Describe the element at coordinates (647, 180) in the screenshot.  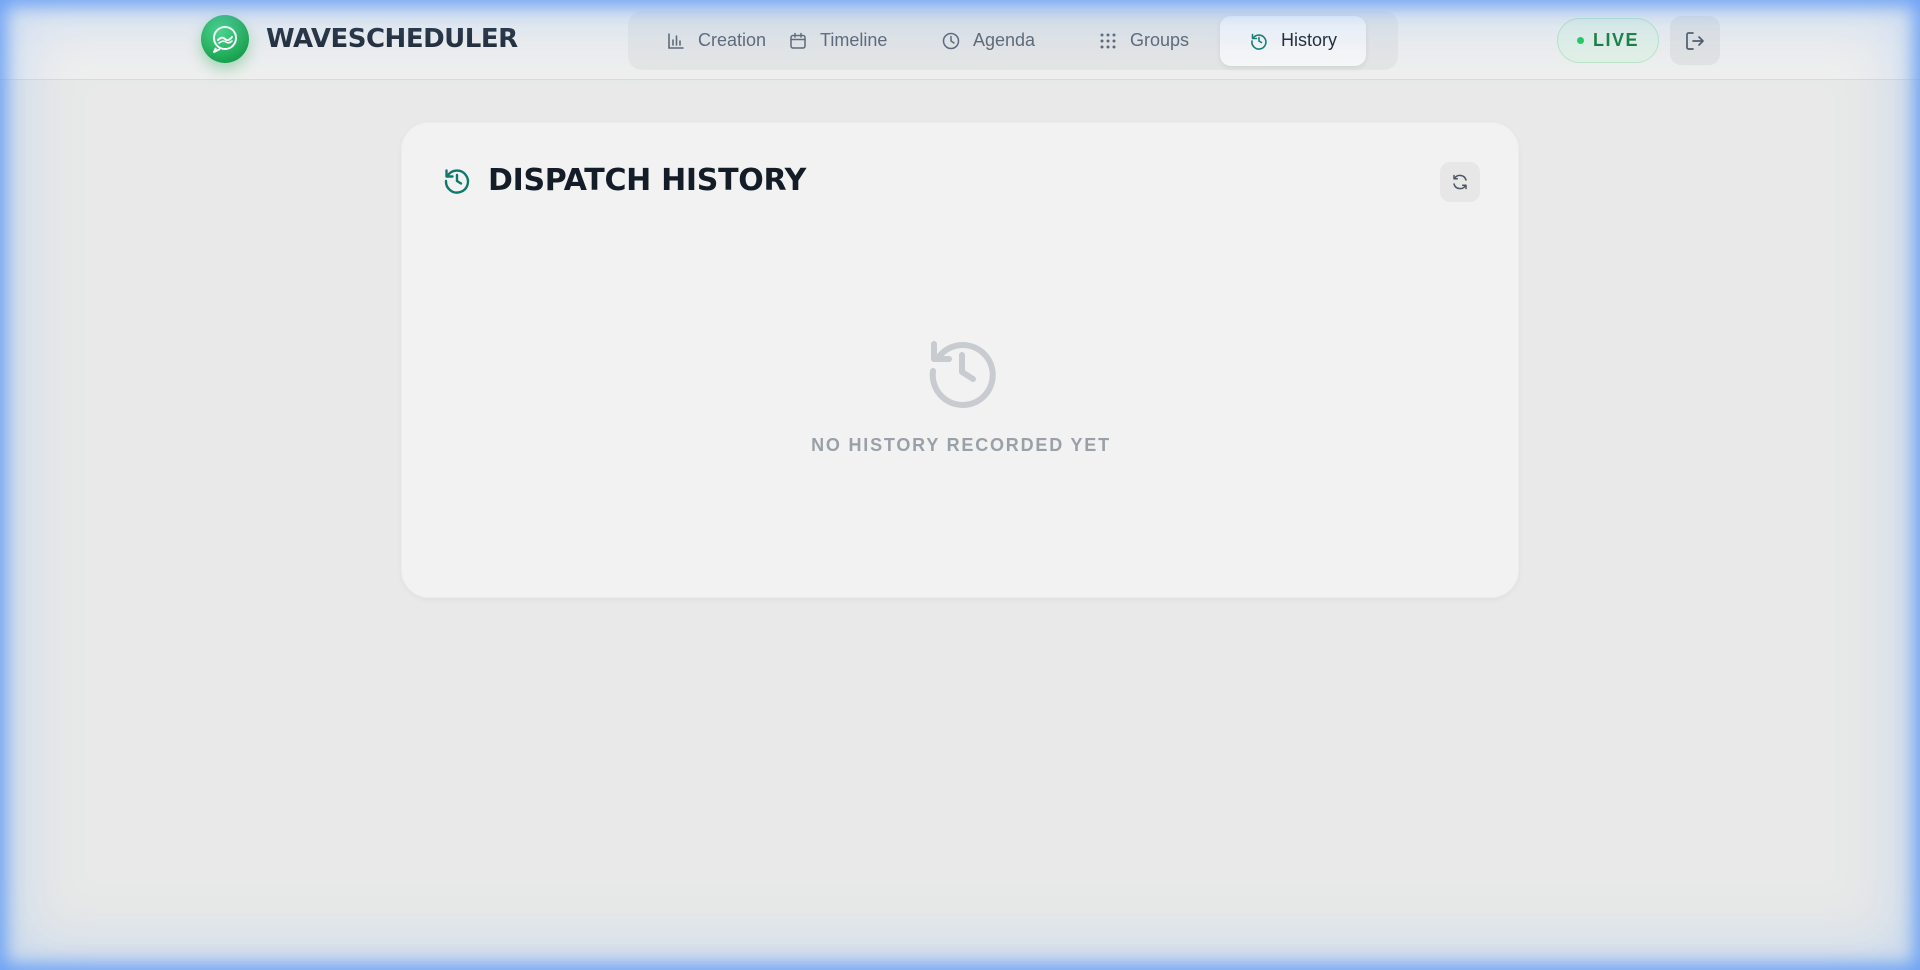
I see `page-title: DISPATCH HISTORY` at that location.